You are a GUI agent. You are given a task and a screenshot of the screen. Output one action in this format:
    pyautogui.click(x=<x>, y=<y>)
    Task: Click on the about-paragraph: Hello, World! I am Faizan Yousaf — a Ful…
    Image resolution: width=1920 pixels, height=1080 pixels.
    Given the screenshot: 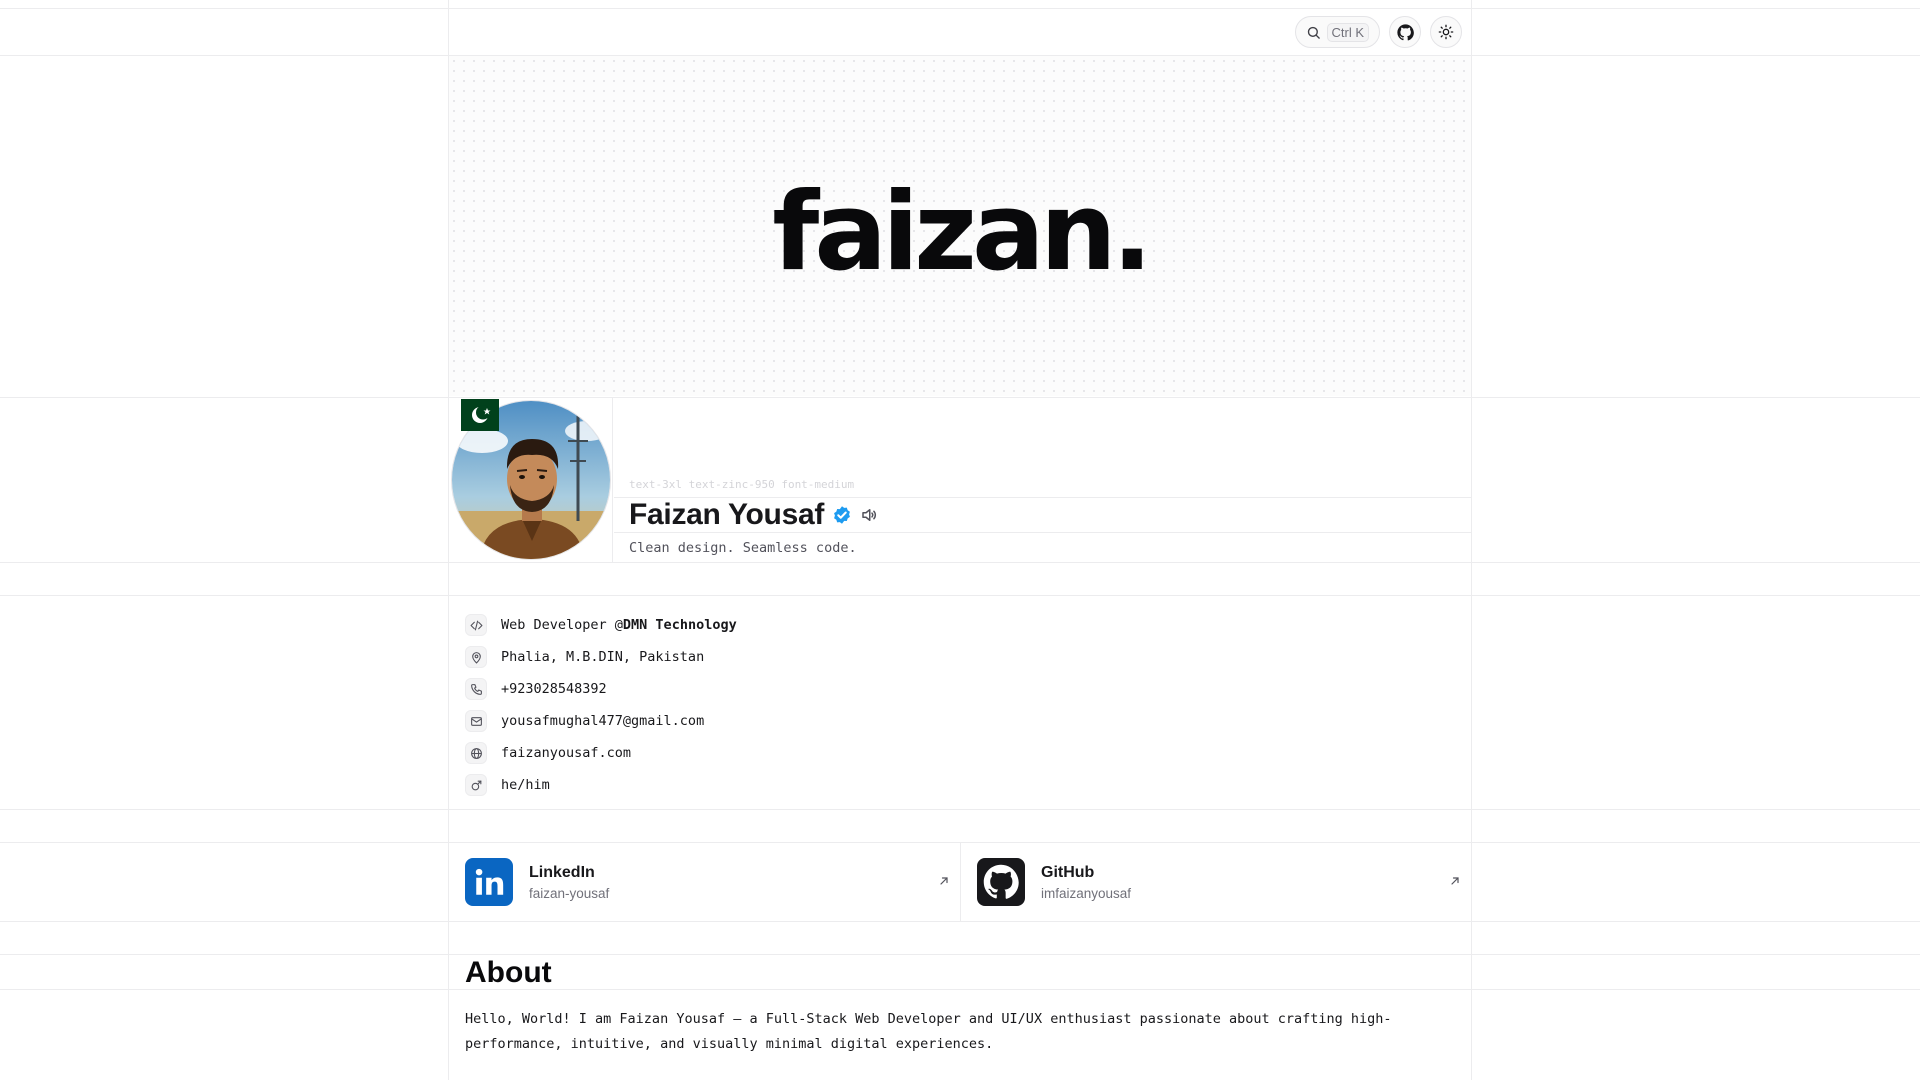 What is the action you would take?
    pyautogui.click(x=928, y=1031)
    